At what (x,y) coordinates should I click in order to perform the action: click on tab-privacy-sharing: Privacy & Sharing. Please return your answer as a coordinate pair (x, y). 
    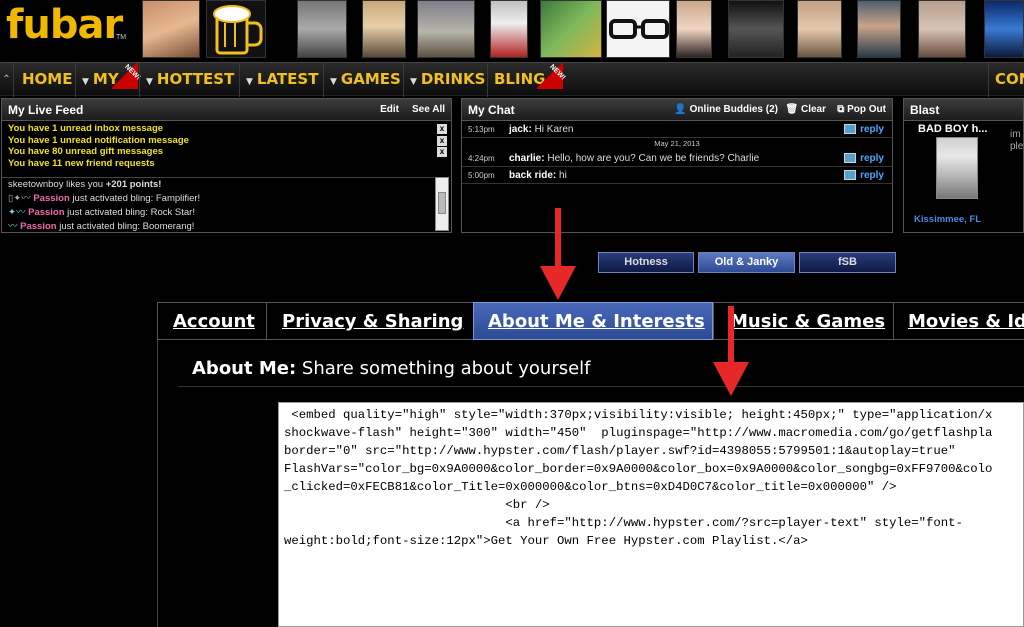
    Looking at the image, I should click on (369, 321).